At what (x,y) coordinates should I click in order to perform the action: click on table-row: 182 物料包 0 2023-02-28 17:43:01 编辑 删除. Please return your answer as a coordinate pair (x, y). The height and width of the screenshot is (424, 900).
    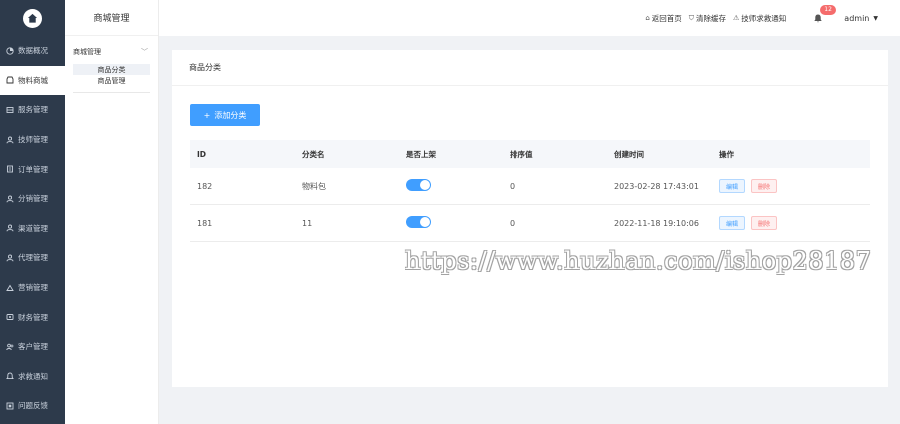
    Looking at the image, I should click on (530, 186).